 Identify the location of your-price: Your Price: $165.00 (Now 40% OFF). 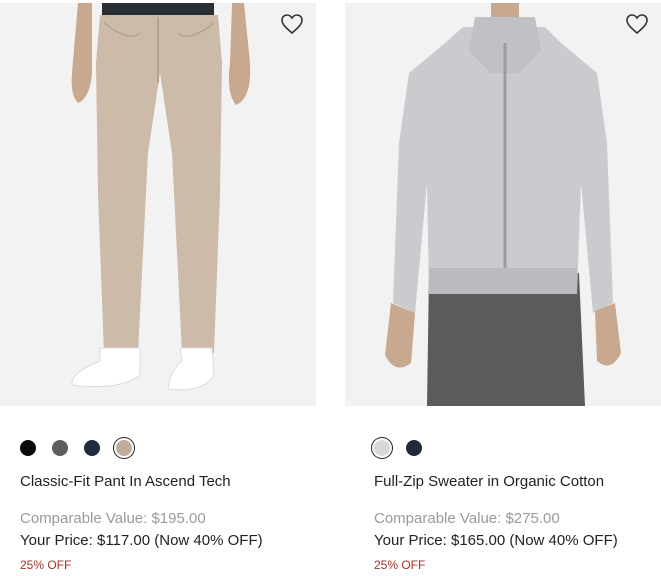
(496, 540).